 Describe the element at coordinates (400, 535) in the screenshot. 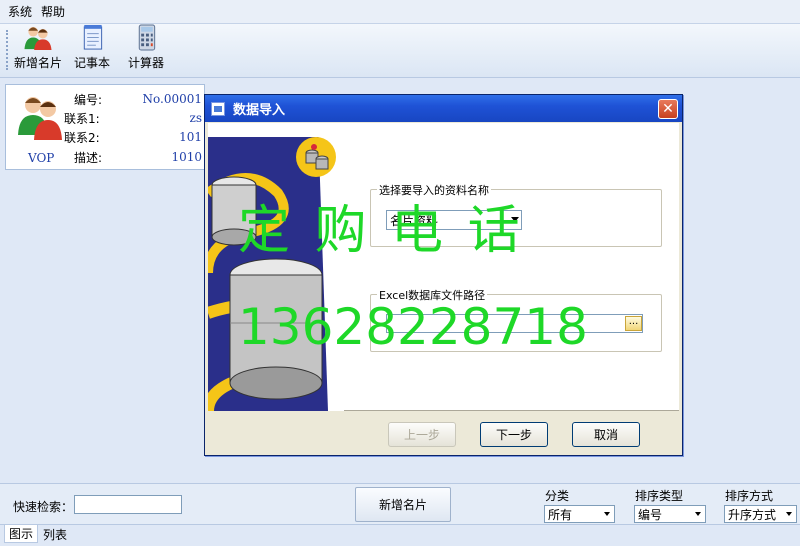

I see `view-tabs: 图示 列表` at that location.